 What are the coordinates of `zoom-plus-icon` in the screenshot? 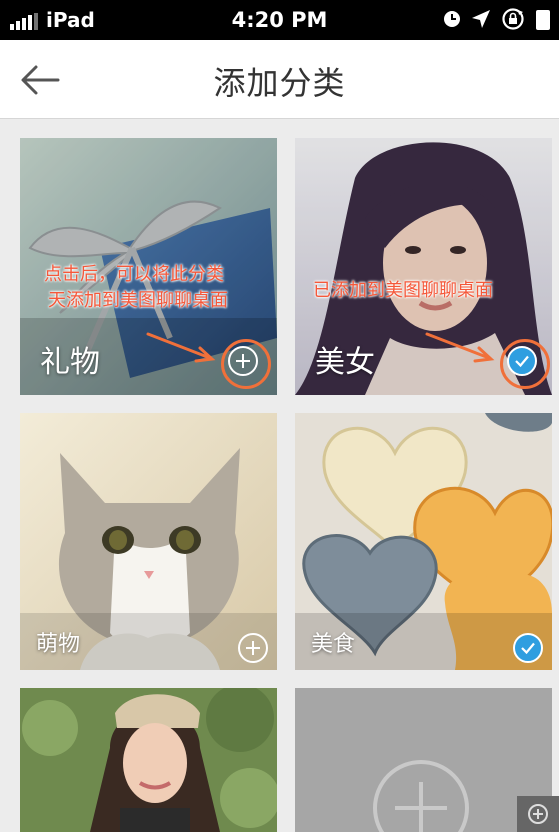 It's located at (538, 814).